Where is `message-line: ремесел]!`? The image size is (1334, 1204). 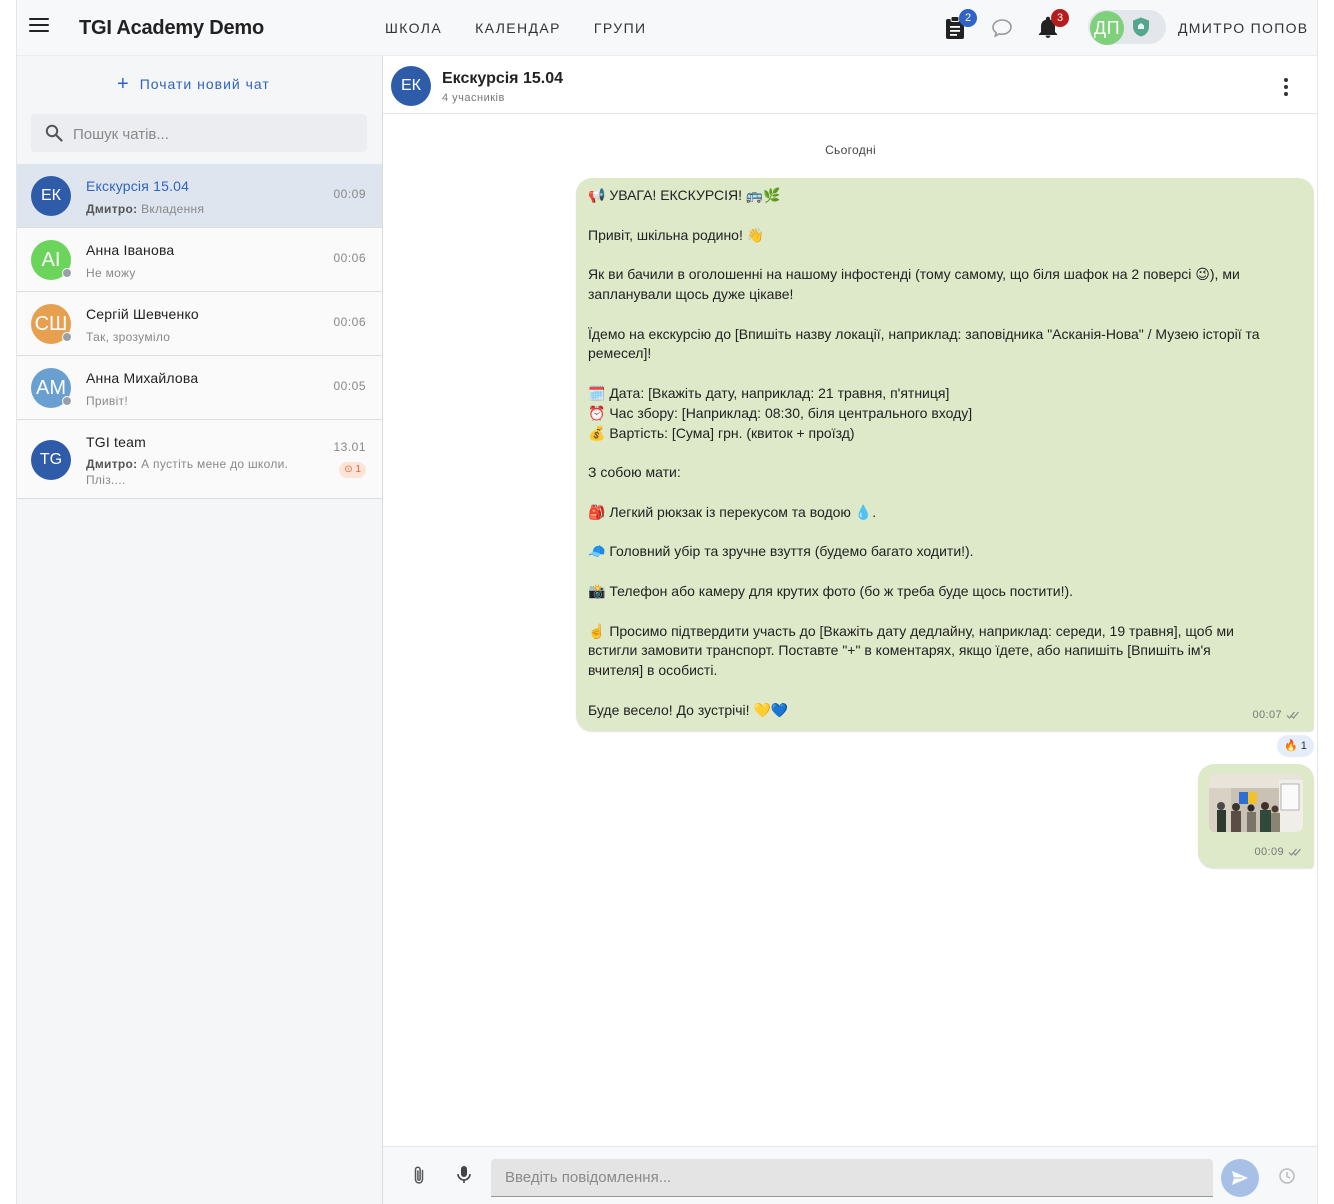
message-line: ремесел]! is located at coordinates (620, 353).